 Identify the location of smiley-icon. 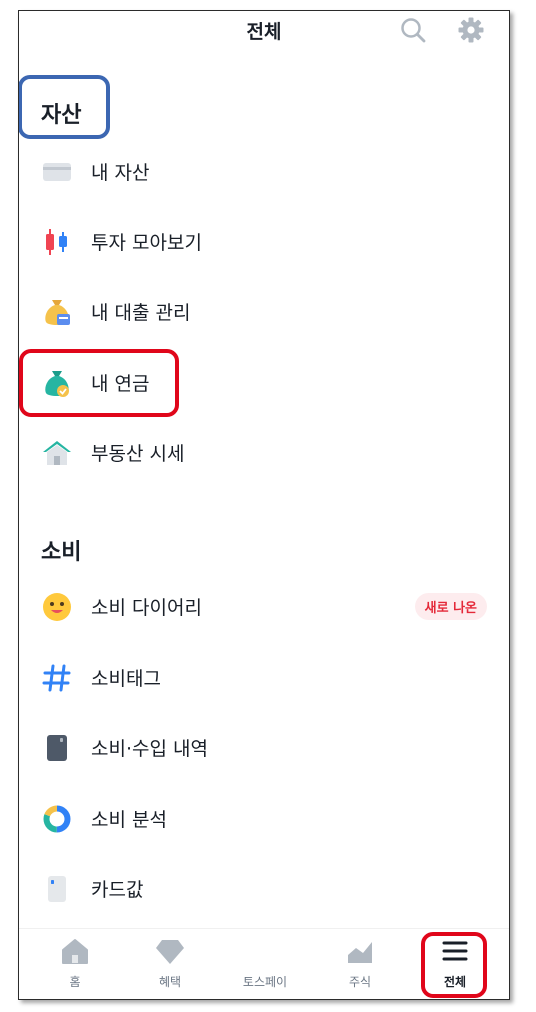
(57, 607).